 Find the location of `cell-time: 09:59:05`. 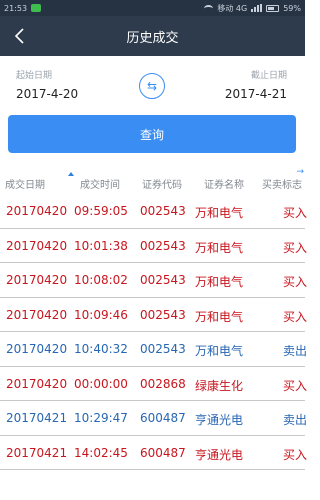

cell-time: 09:59:05 is located at coordinates (101, 211).